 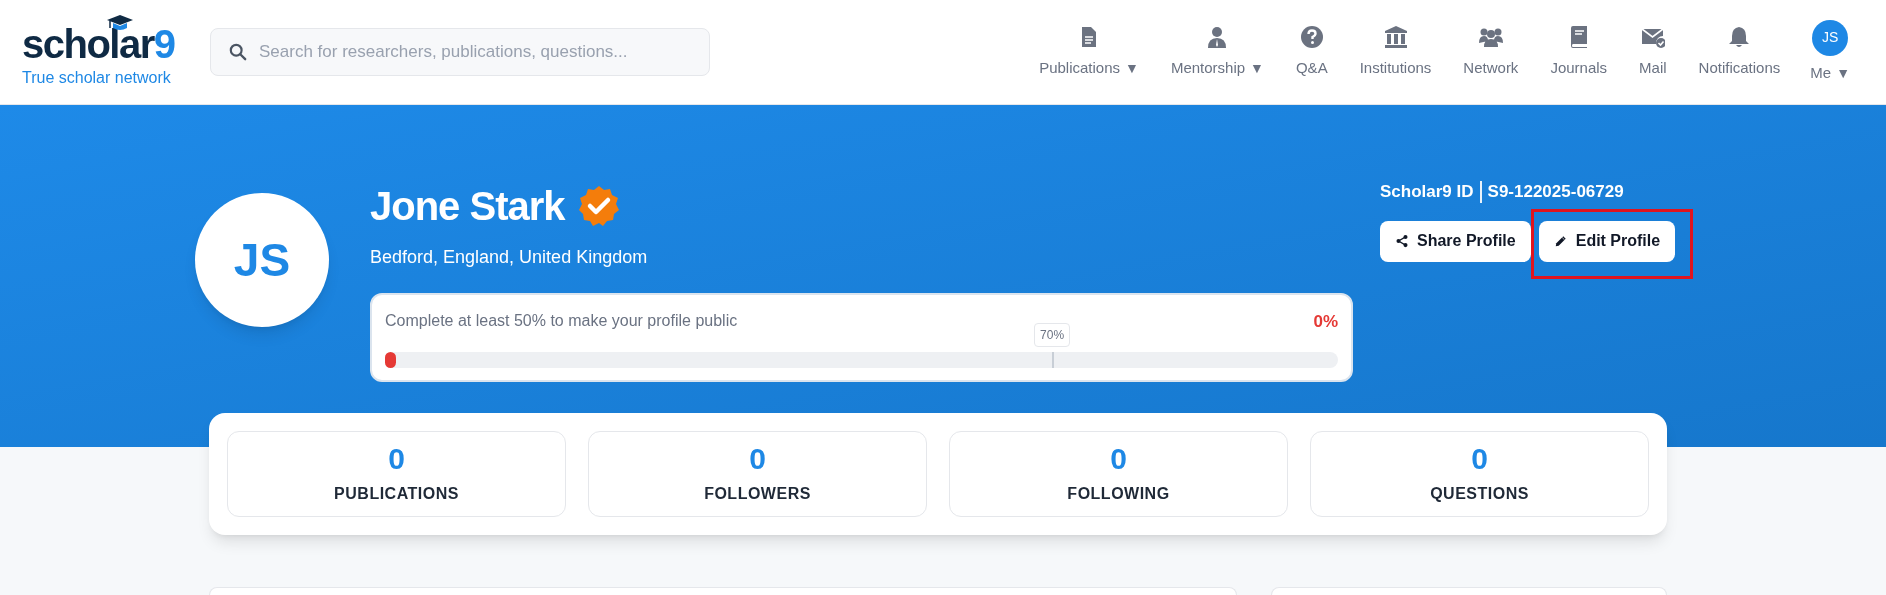 I want to click on stat-label: FOLLOWERS, so click(x=757, y=494).